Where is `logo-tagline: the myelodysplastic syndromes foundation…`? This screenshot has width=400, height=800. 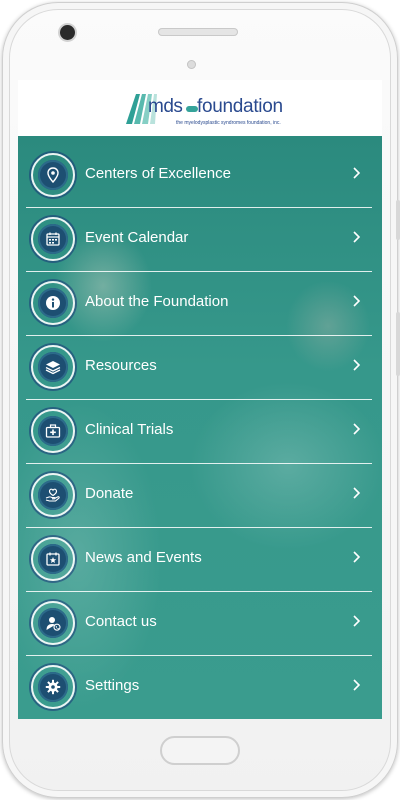
logo-tagline: the myelodysplastic syndromes foundation… is located at coordinates (228, 123).